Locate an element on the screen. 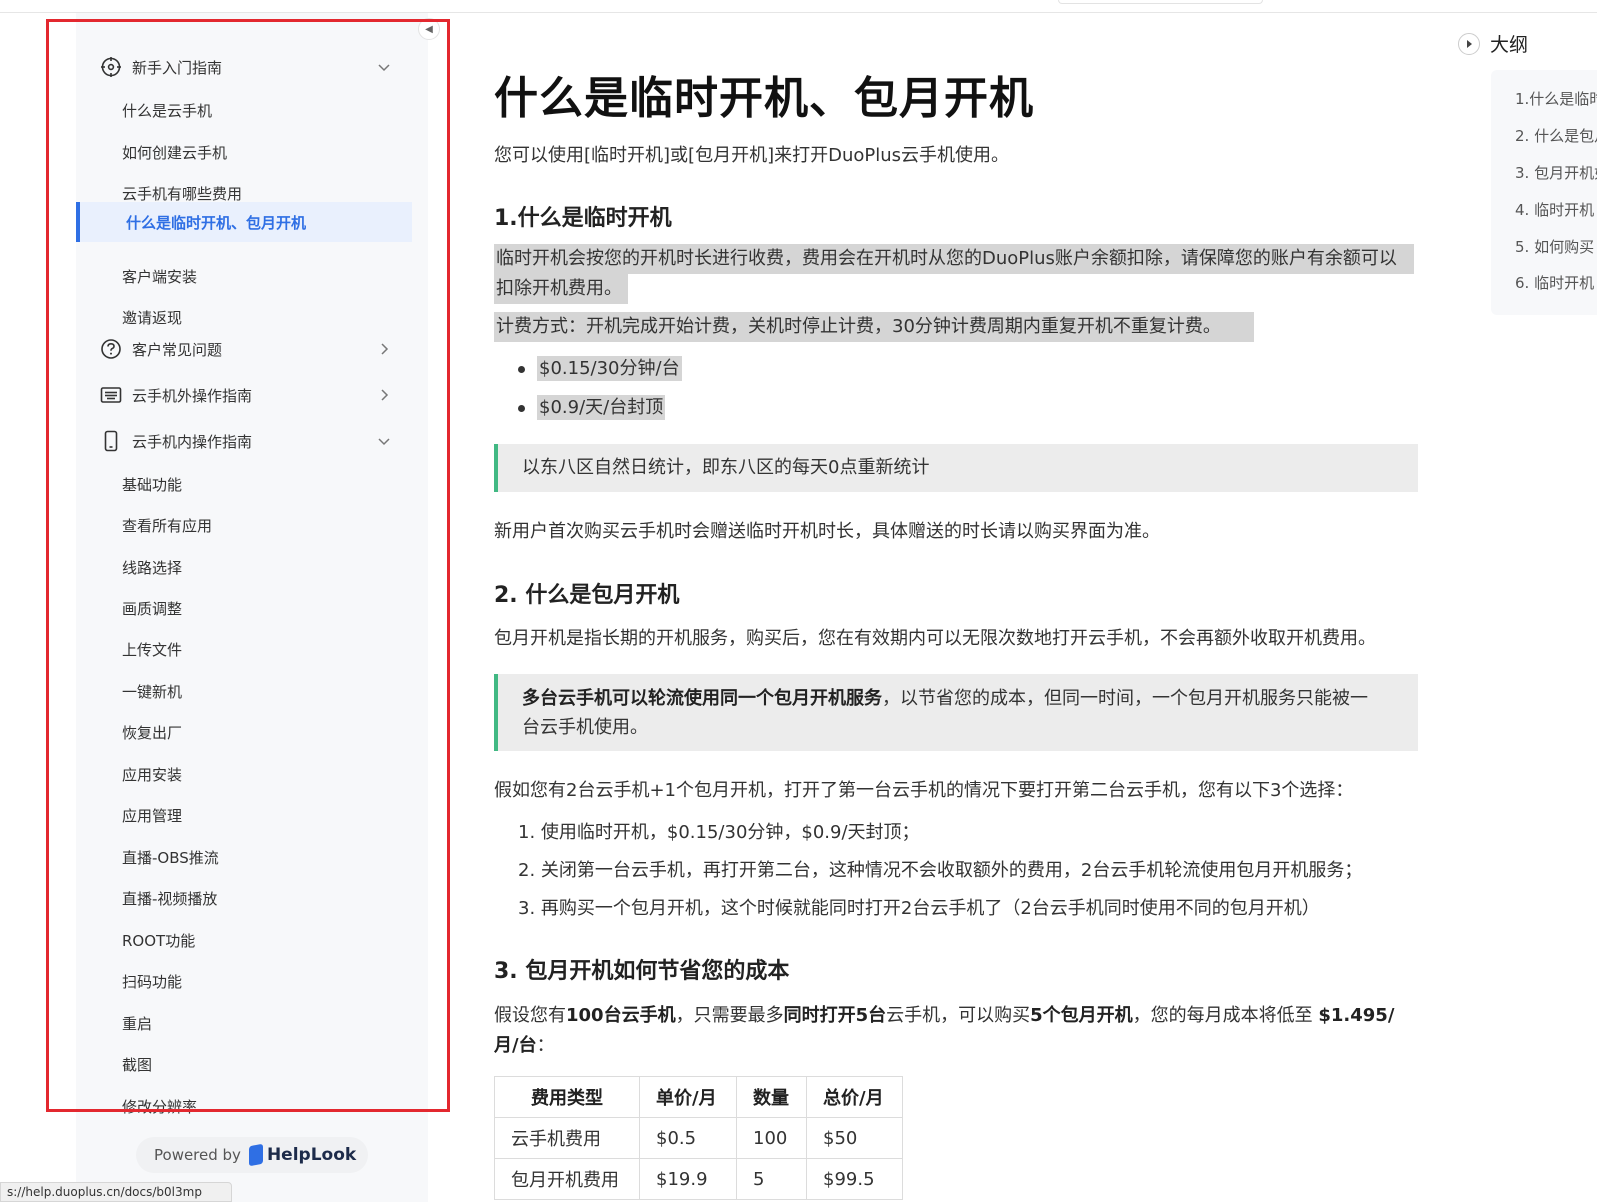  page-title: 什么是临时开机、包月开机 is located at coordinates (764, 98).